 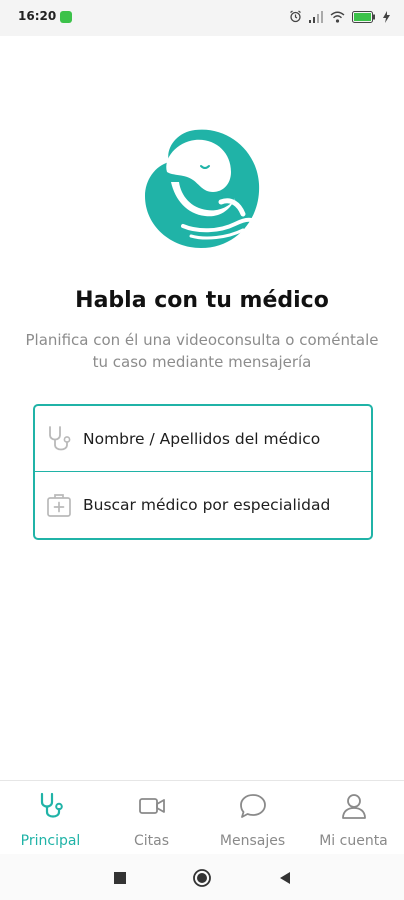 I want to click on tab-mi-cuenta: Mi cuenta, so click(x=353, y=818).